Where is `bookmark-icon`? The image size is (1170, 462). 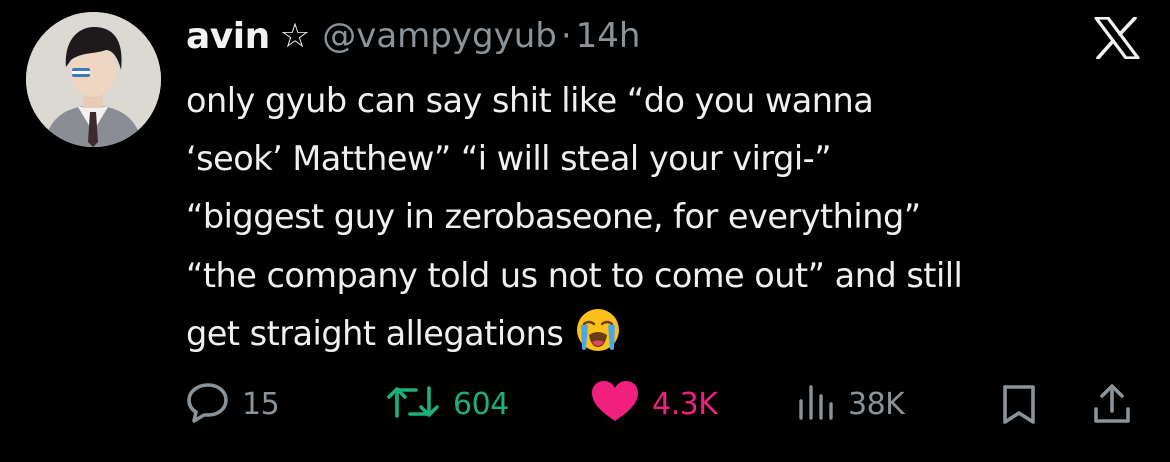 bookmark-icon is located at coordinates (1019, 407).